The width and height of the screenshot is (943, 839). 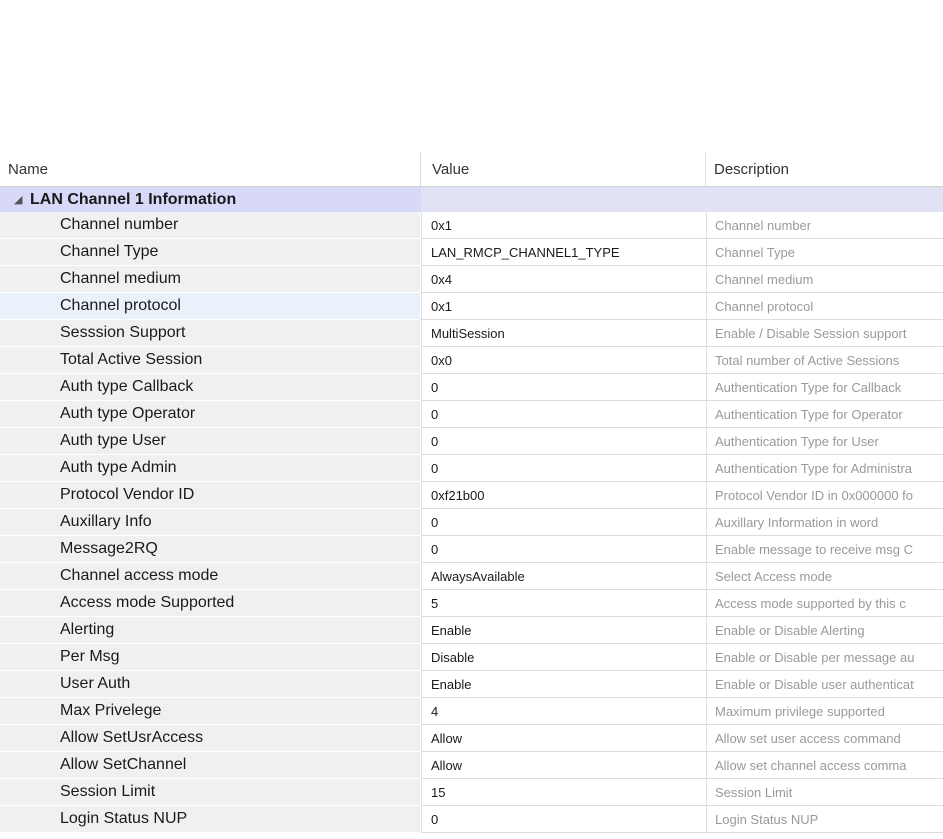 I want to click on column-header-description: Description, so click(x=751, y=169).